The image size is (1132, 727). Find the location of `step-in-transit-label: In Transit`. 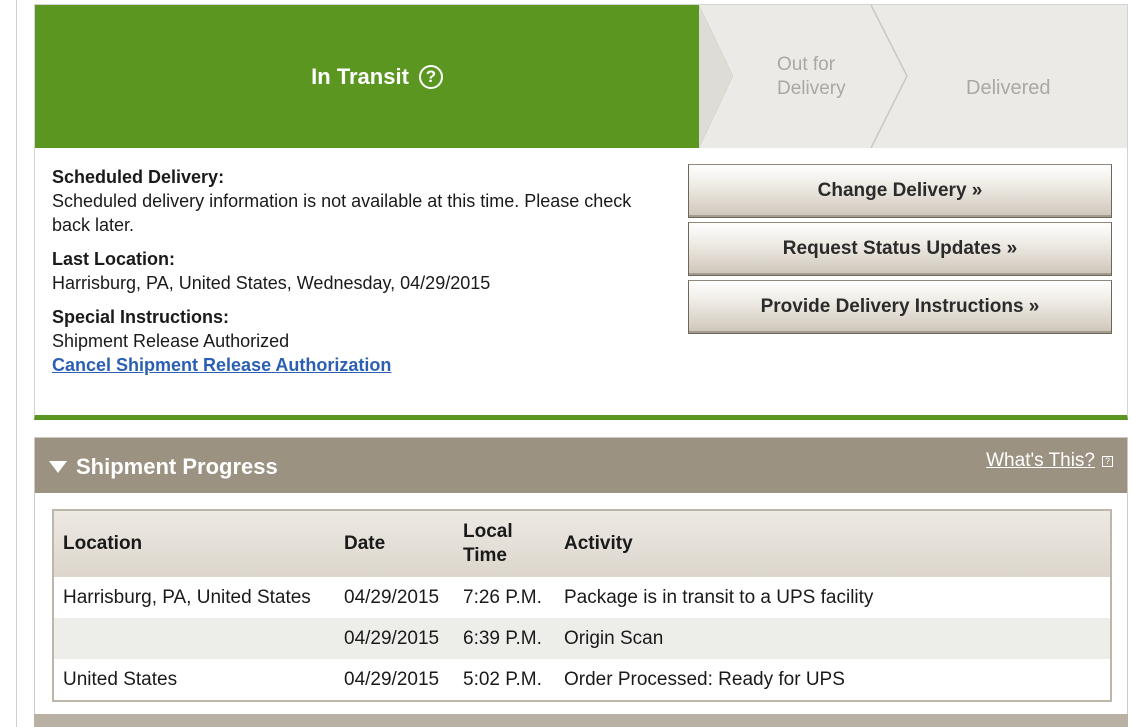

step-in-transit-label: In Transit is located at coordinates (360, 76).